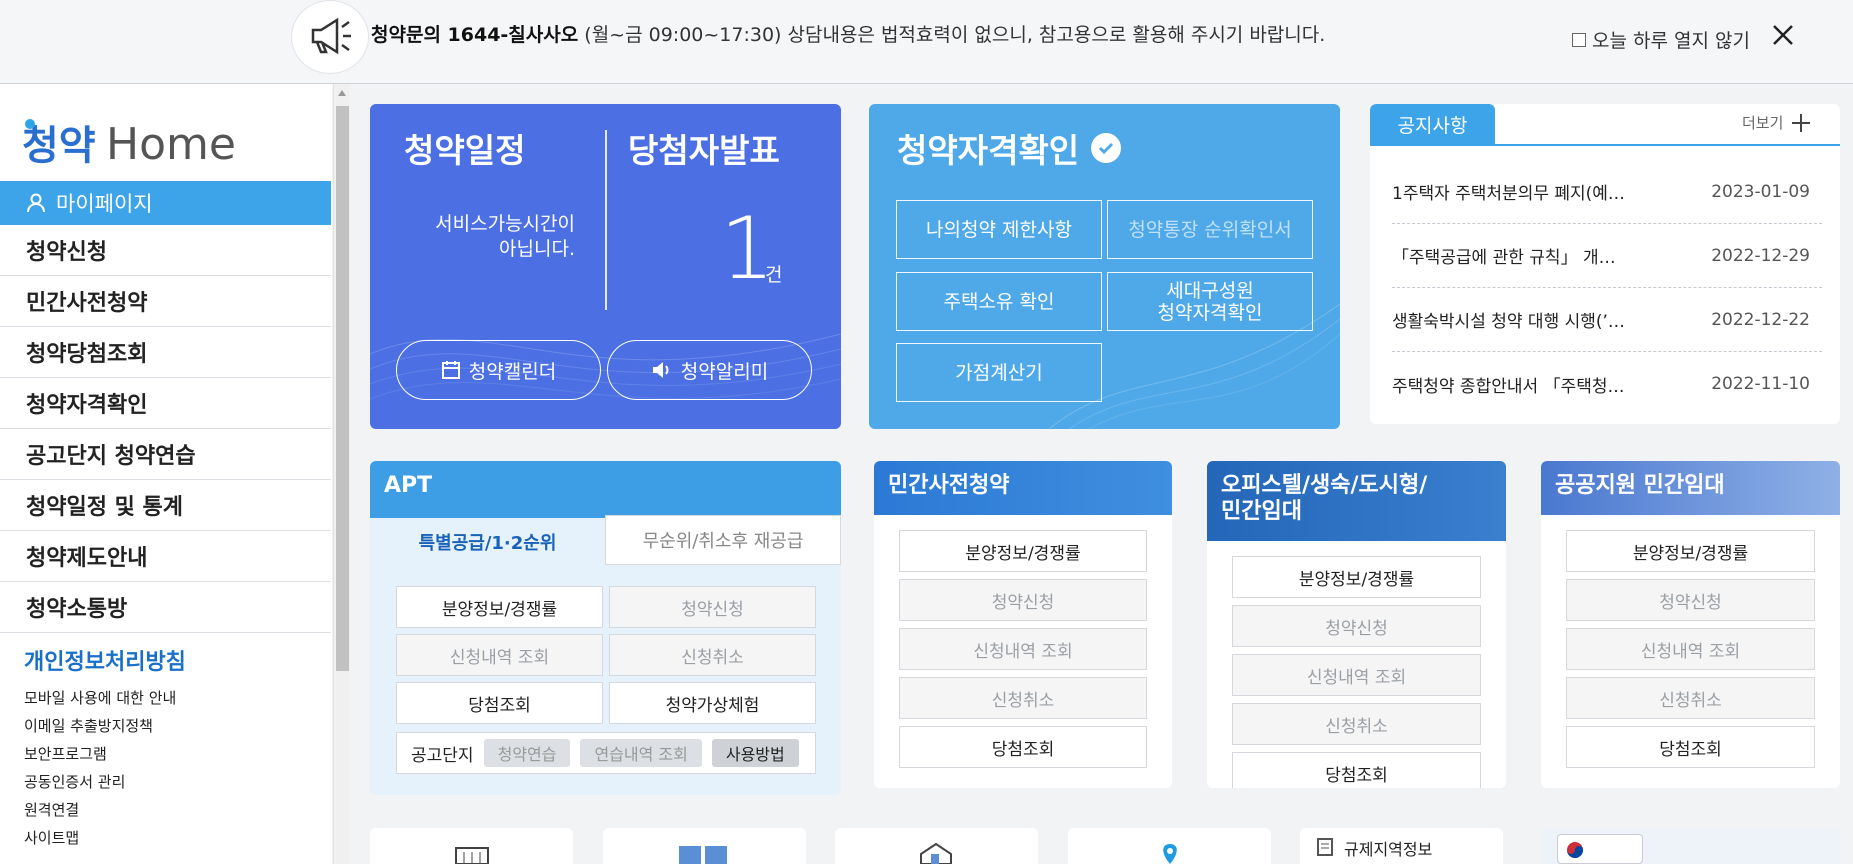 The height and width of the screenshot is (864, 1853). Describe the element at coordinates (100, 838) in the screenshot. I see `link-sitemap: 사이트맵` at that location.